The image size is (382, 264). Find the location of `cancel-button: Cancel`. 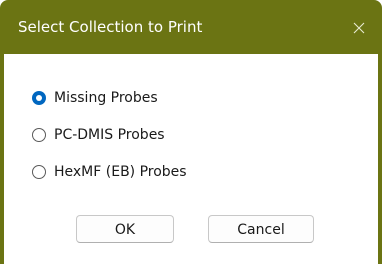

cancel-button: Cancel is located at coordinates (261, 229).